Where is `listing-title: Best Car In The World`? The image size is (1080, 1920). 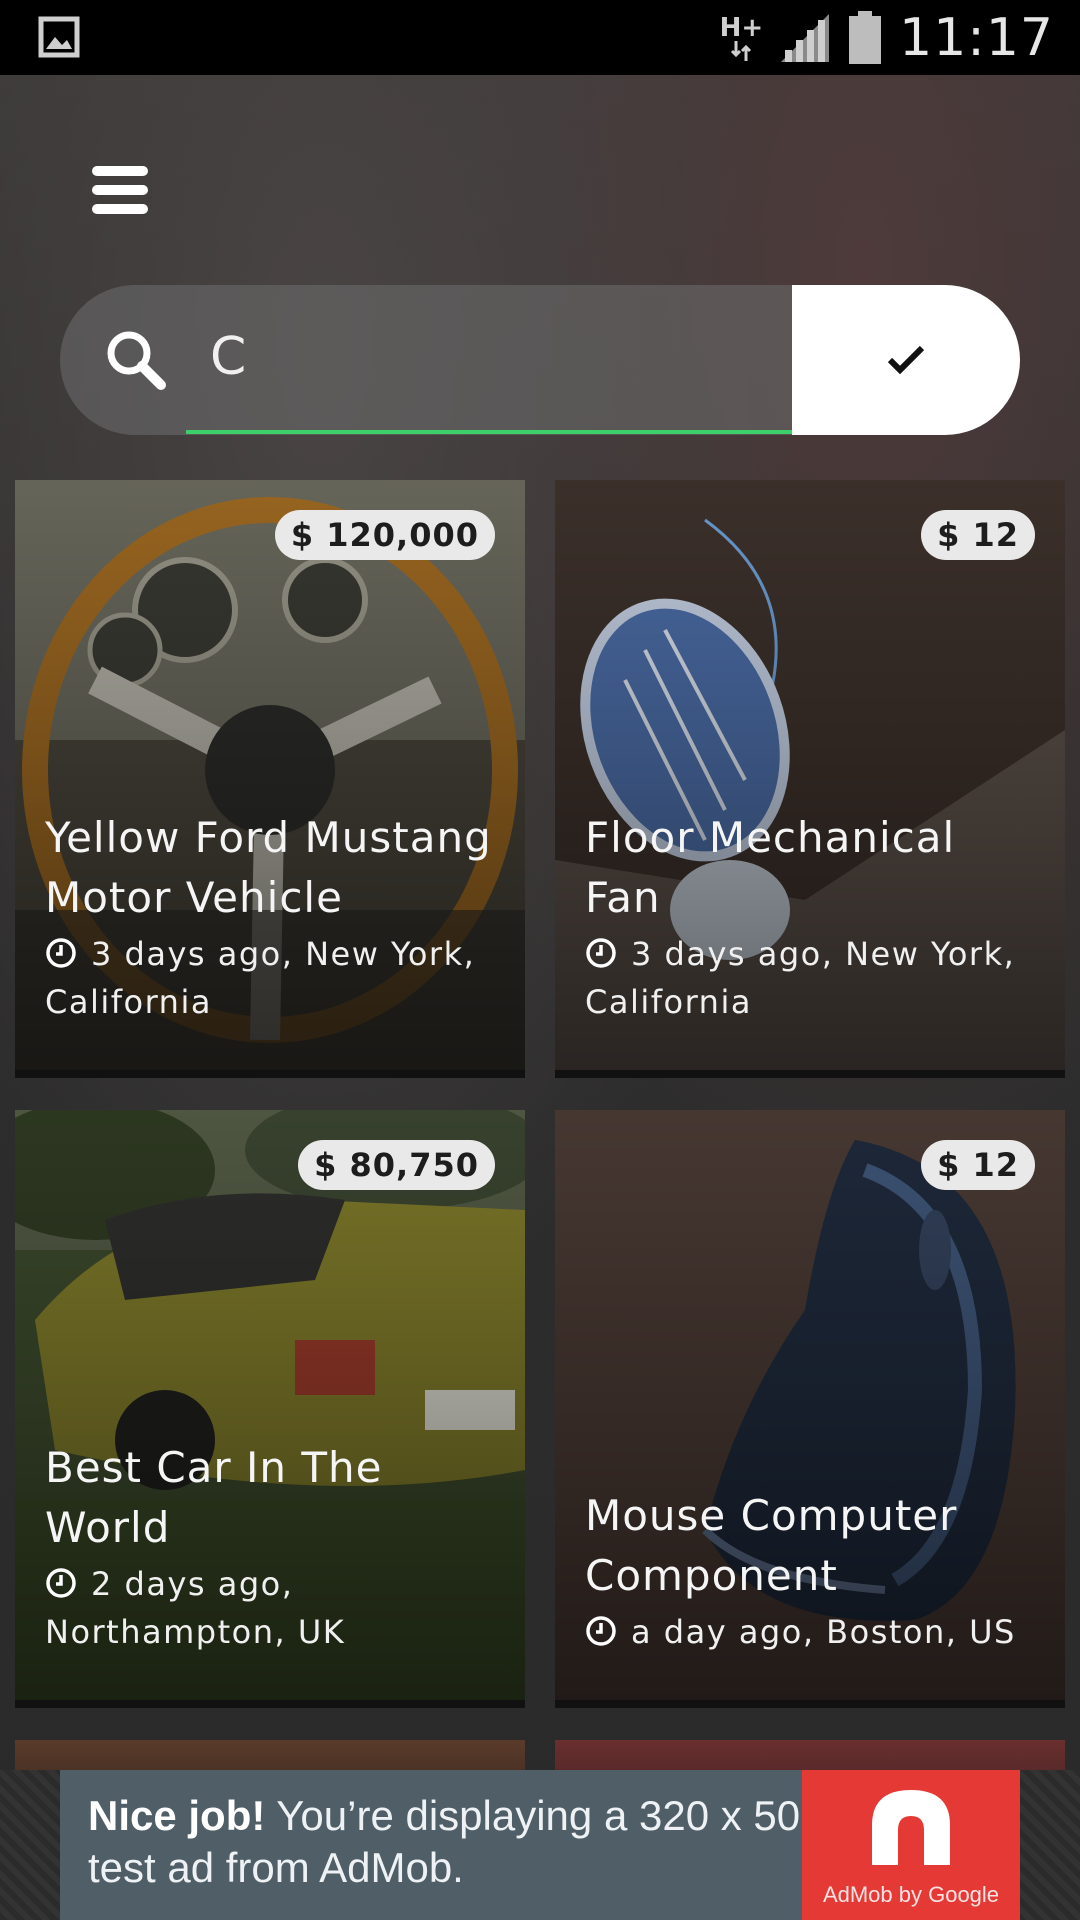 listing-title: Best Car In The World is located at coordinates (214, 1497).